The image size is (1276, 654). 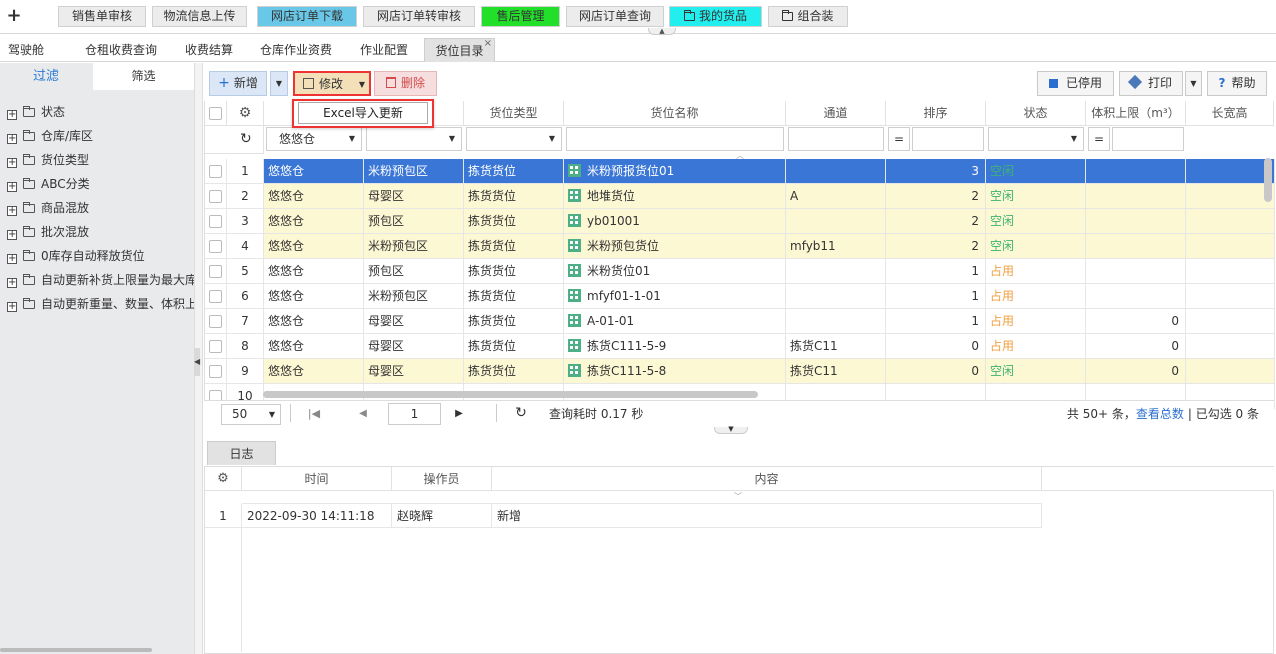 I want to click on quick-tab-4: 网店订单转审核, so click(x=419, y=16).